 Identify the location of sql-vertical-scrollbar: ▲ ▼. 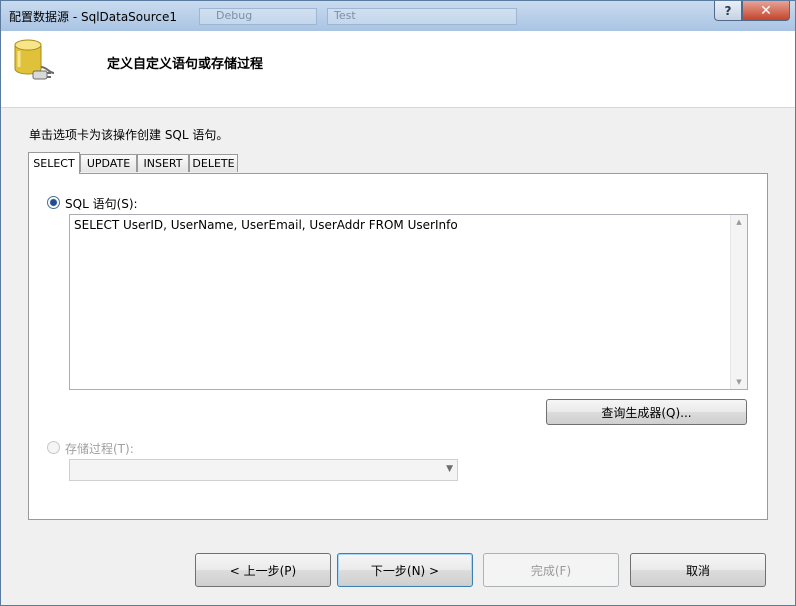
(738, 302).